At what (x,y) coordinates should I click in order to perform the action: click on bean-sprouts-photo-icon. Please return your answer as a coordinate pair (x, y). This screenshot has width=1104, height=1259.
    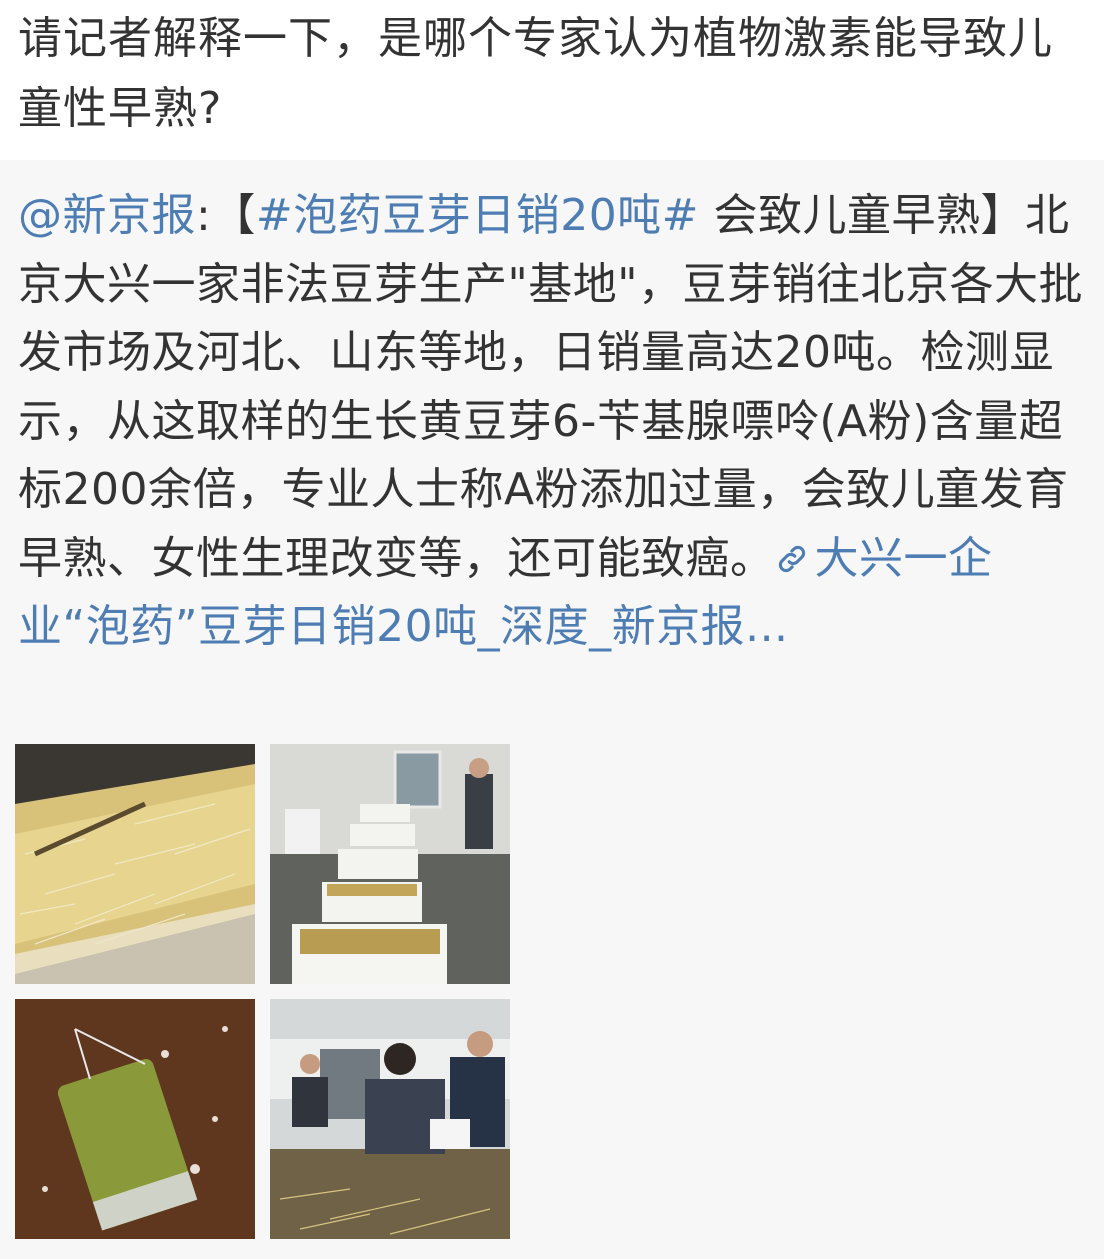
    Looking at the image, I should click on (135, 864).